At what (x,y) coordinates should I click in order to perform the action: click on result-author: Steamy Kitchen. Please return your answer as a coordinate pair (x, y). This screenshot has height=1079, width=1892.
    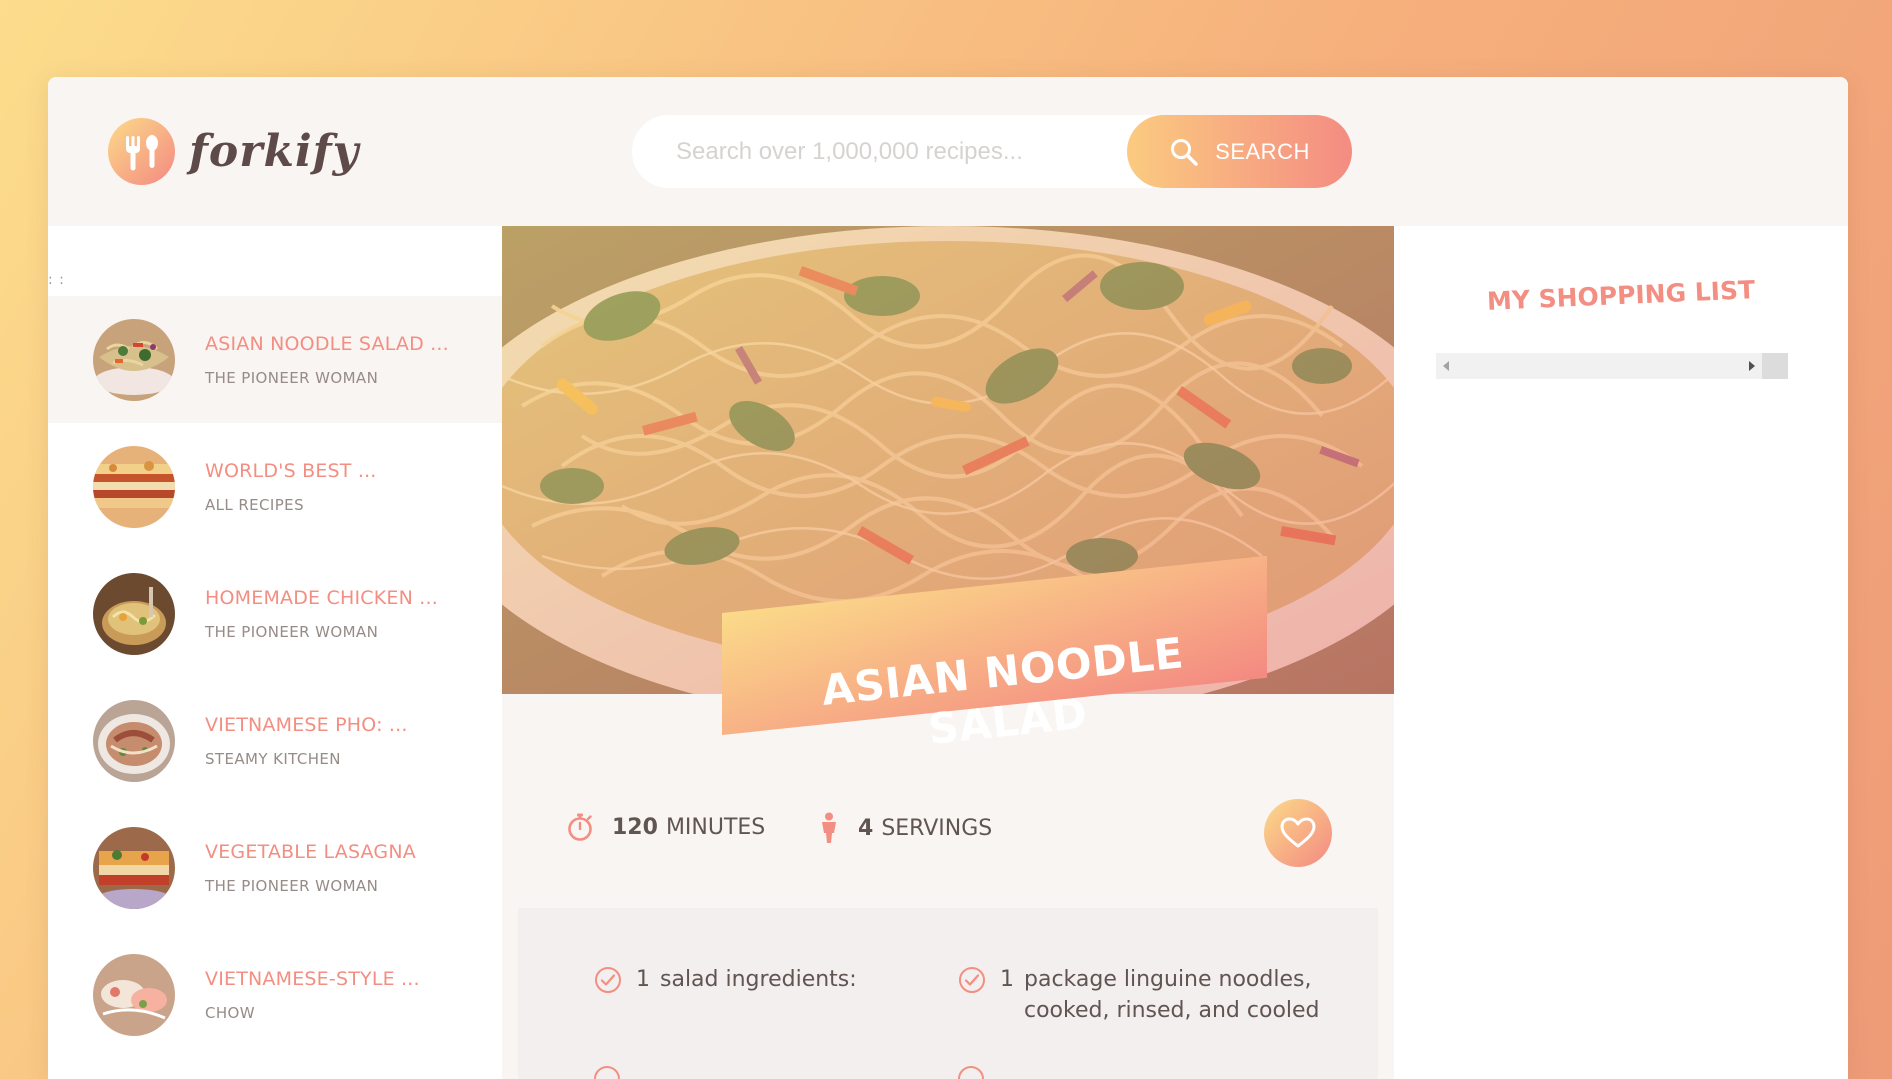
    Looking at the image, I should click on (273, 758).